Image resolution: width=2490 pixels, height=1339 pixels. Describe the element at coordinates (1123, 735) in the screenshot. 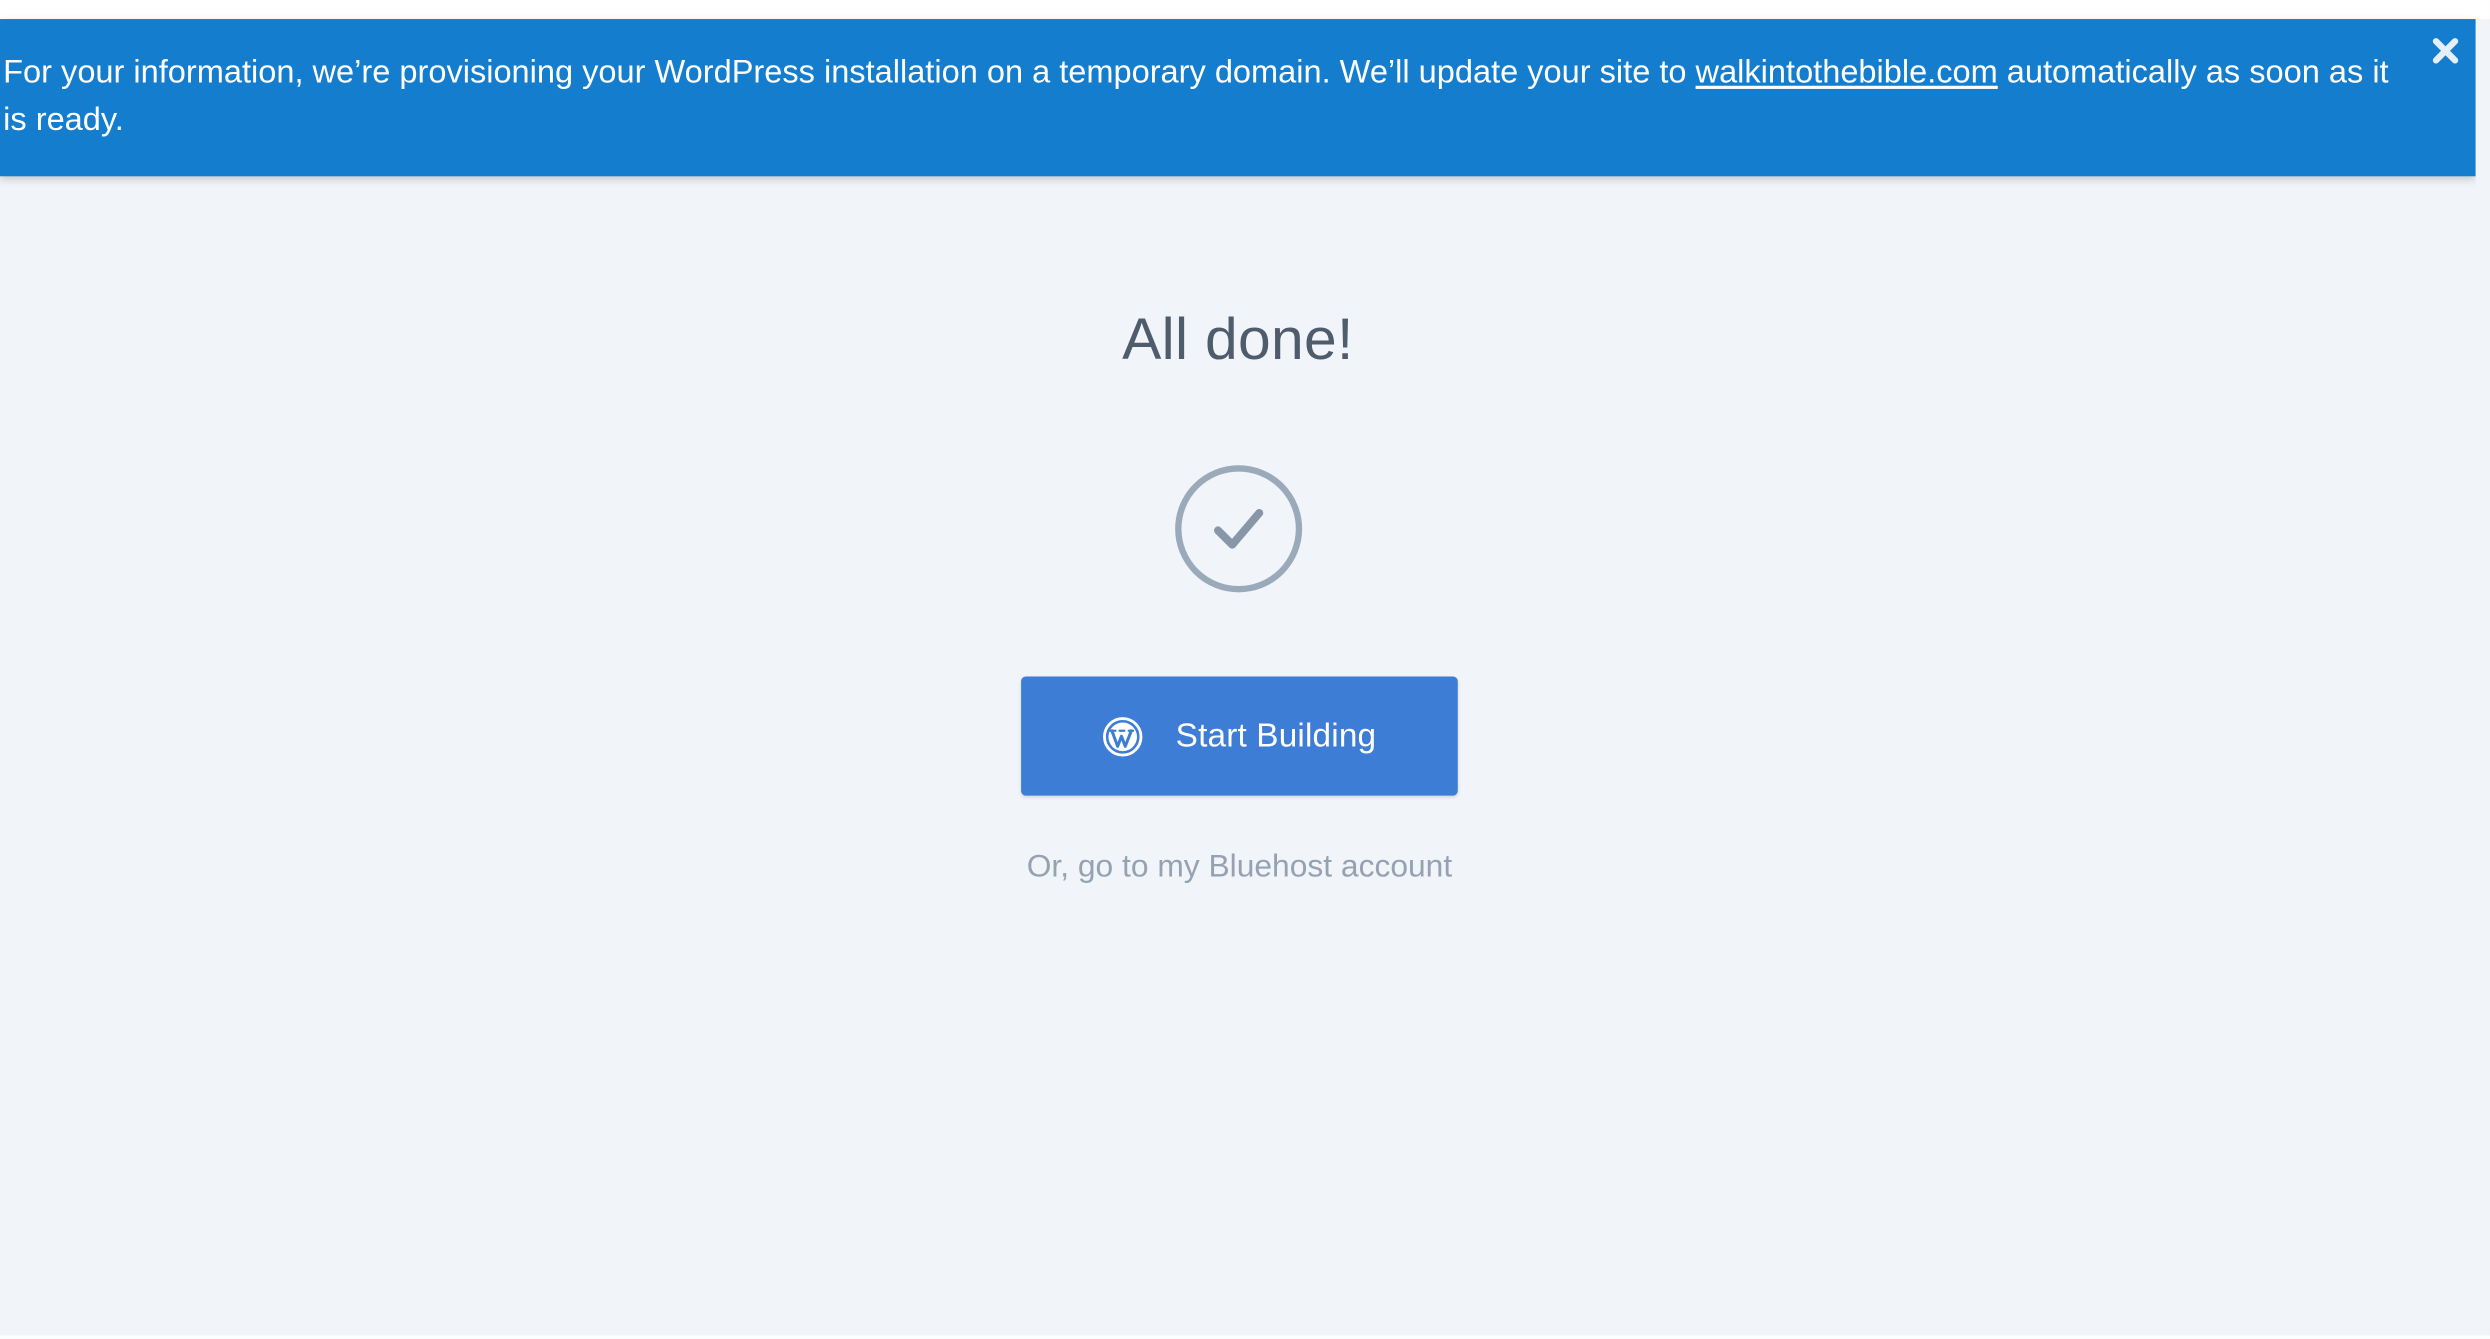

I see `wordpress-logo-icon` at that location.